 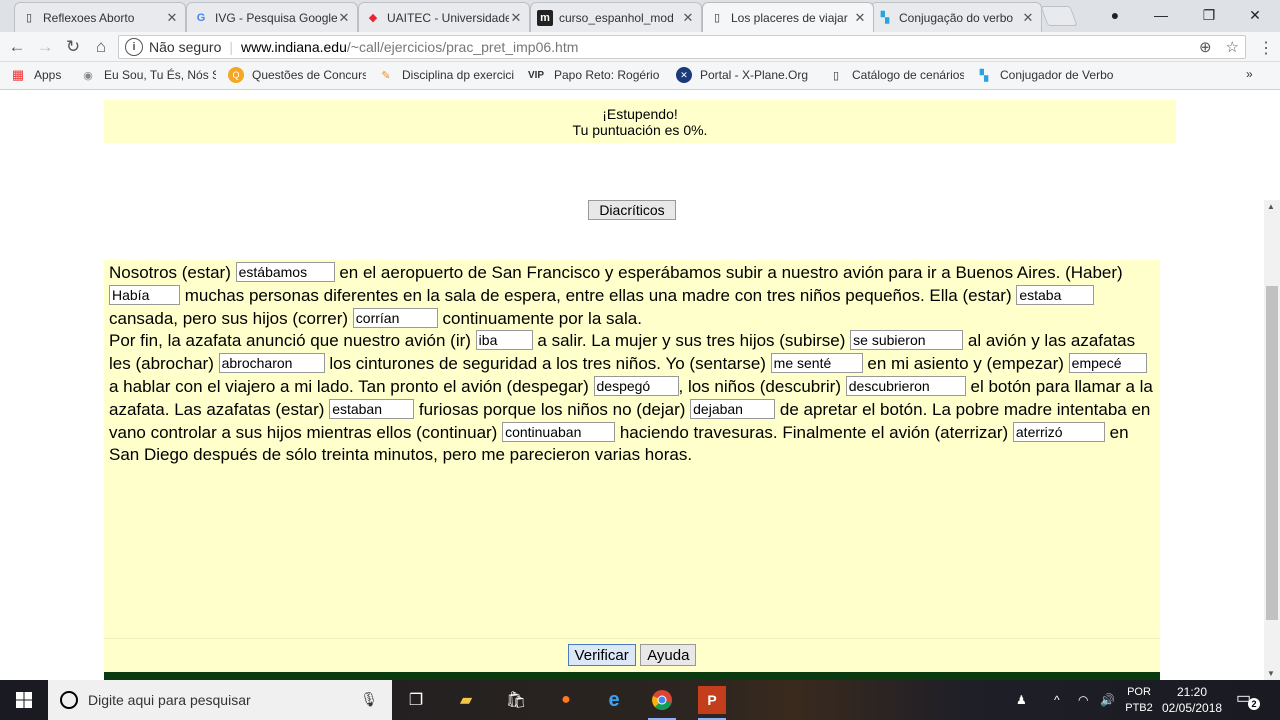 I want to click on task-view-icon: ❐, so click(x=416, y=700).